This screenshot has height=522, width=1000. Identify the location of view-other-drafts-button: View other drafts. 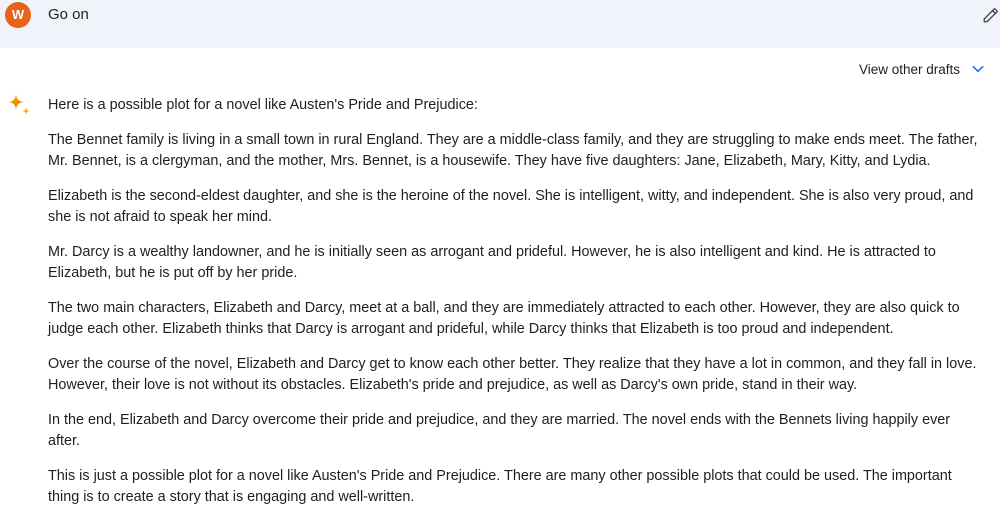
(922, 69).